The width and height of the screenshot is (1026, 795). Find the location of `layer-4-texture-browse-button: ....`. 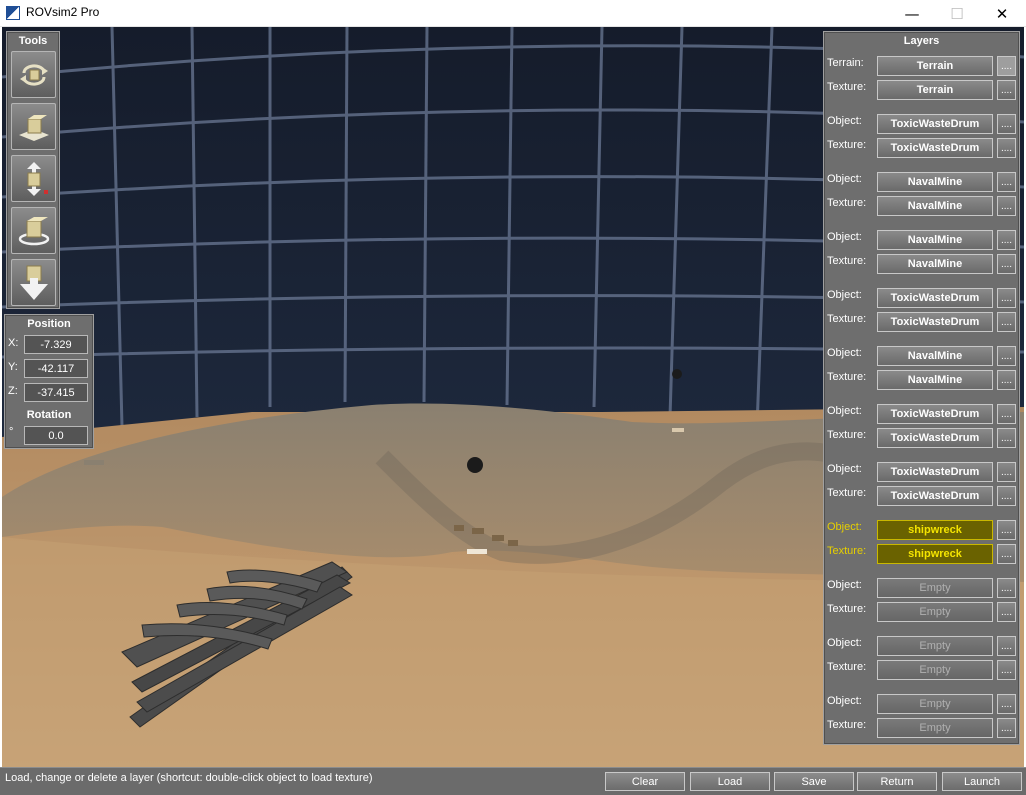

layer-4-texture-browse-button: .... is located at coordinates (1006, 322).